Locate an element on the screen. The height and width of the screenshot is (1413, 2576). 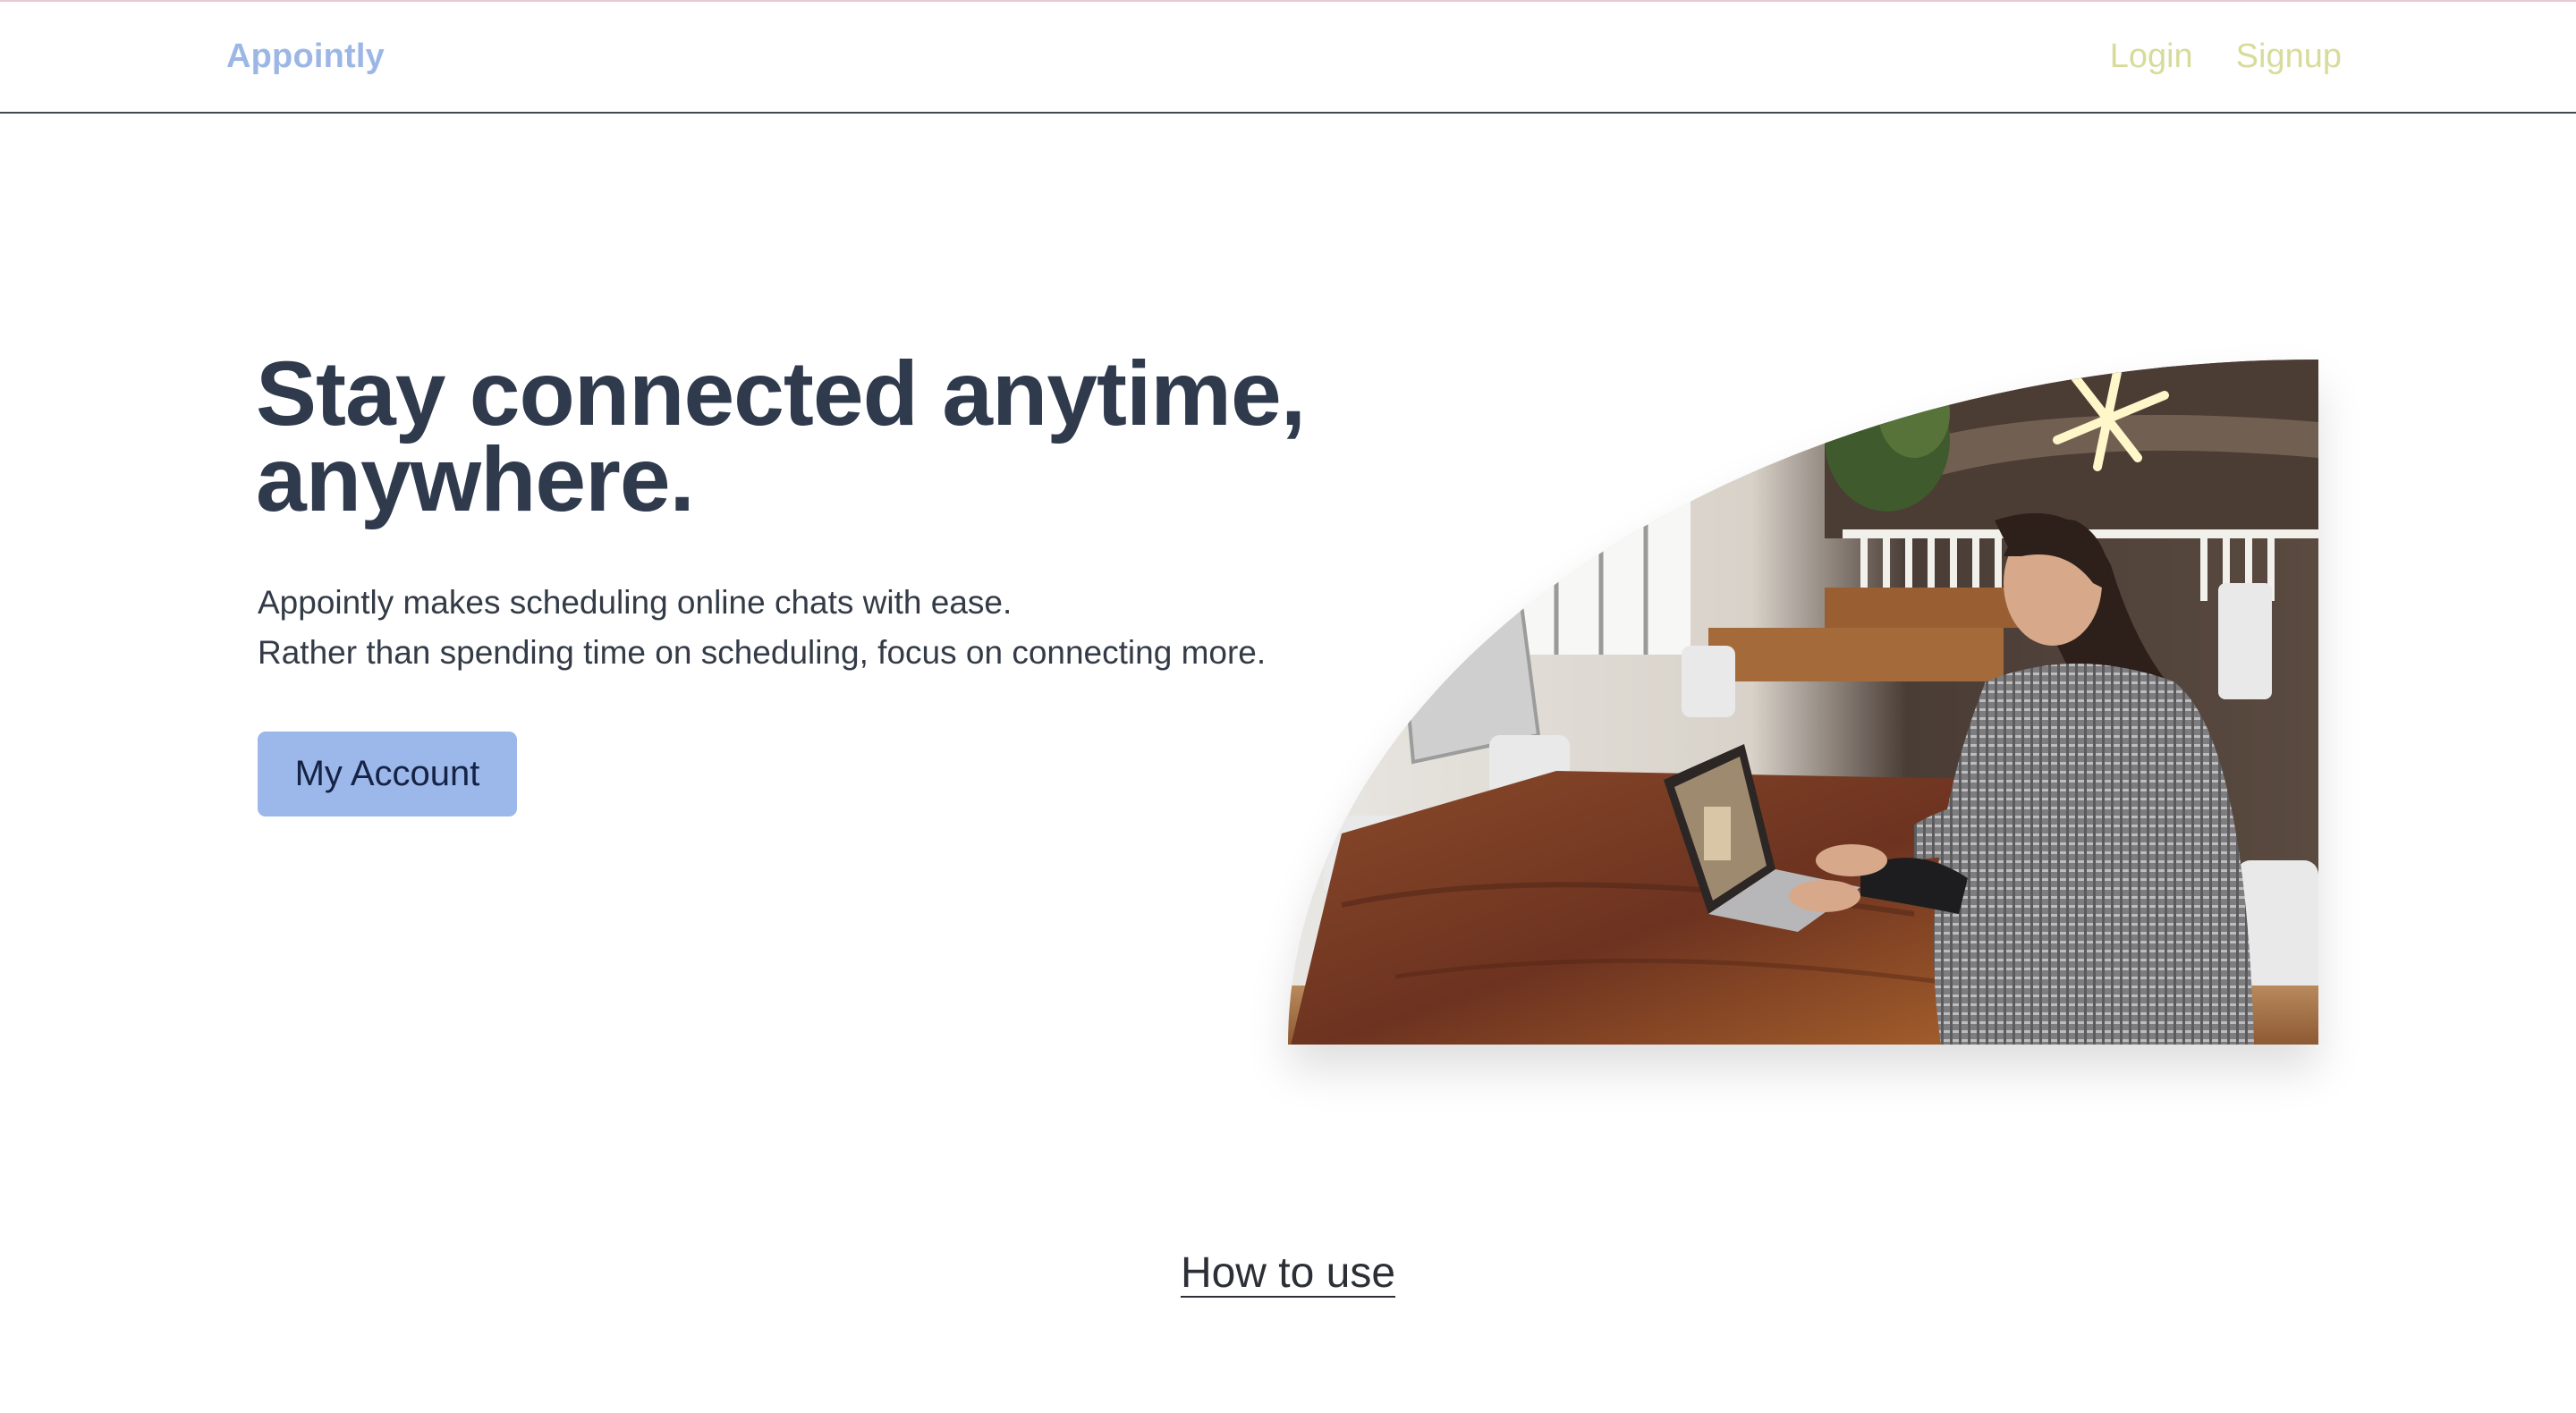
navbar: Appointly Login Signup is located at coordinates (1288, 58).